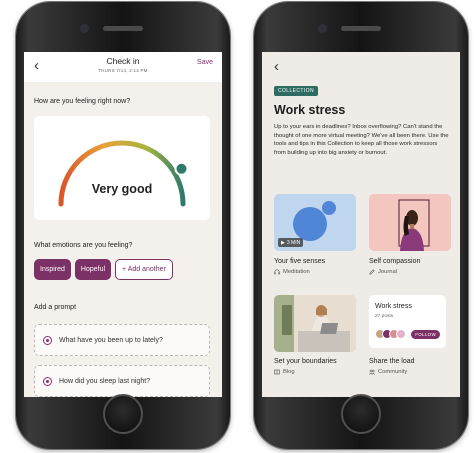 Image resolution: width=474 pixels, height=453 pixels. I want to click on check-in-header: ‹ Check in THURS 7/14, 2:14 PM Save, so click(123, 67).